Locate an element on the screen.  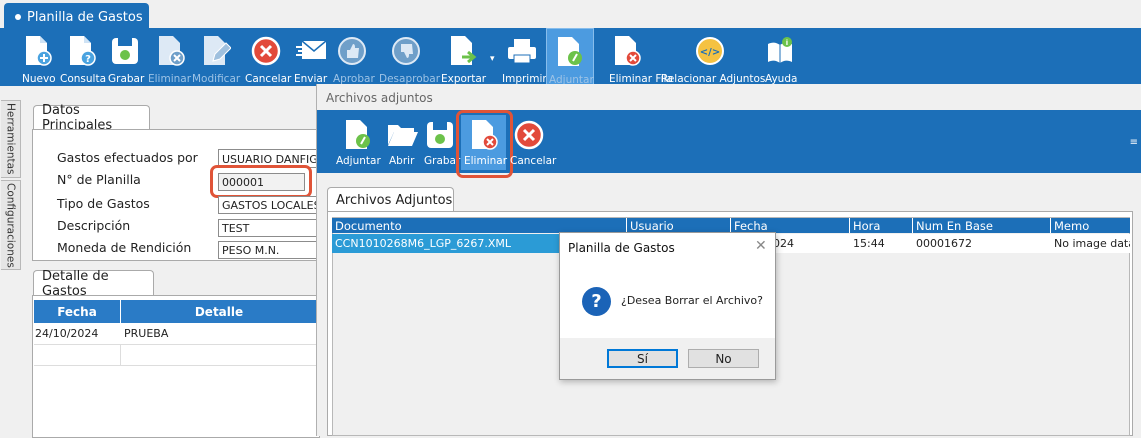
cell-documento: CCN1010268M6_LGP_6267.XML is located at coordinates (446, 243).